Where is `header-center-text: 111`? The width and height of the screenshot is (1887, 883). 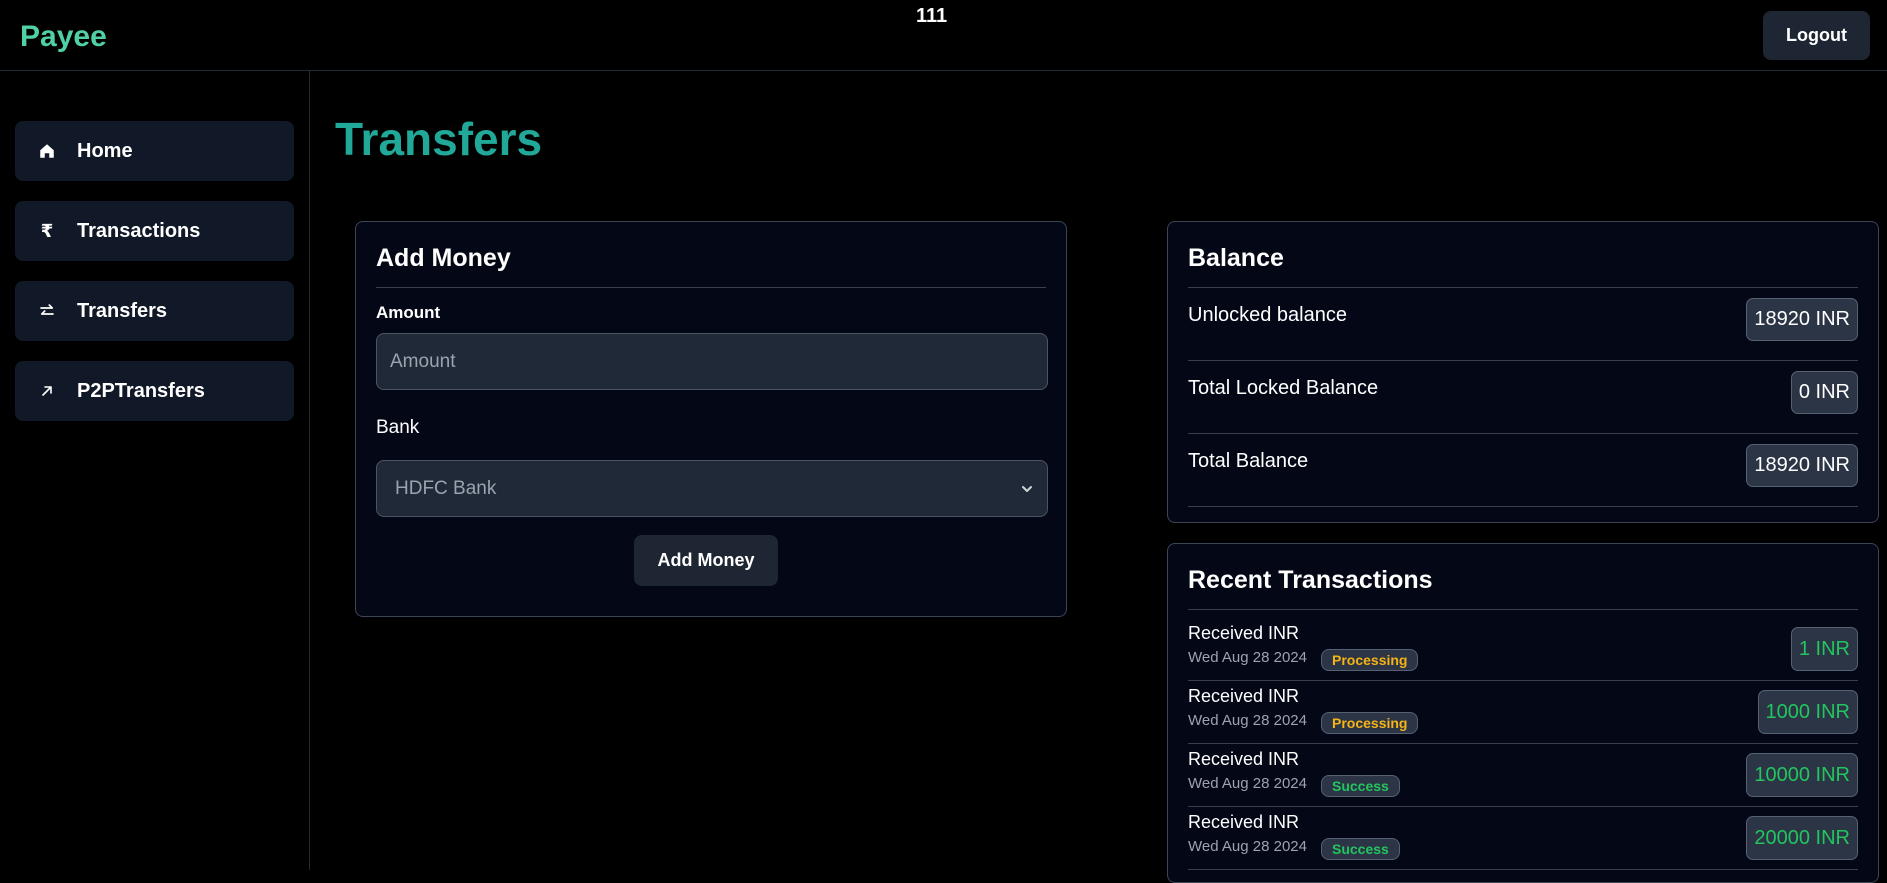 header-center-text: 111 is located at coordinates (932, 16).